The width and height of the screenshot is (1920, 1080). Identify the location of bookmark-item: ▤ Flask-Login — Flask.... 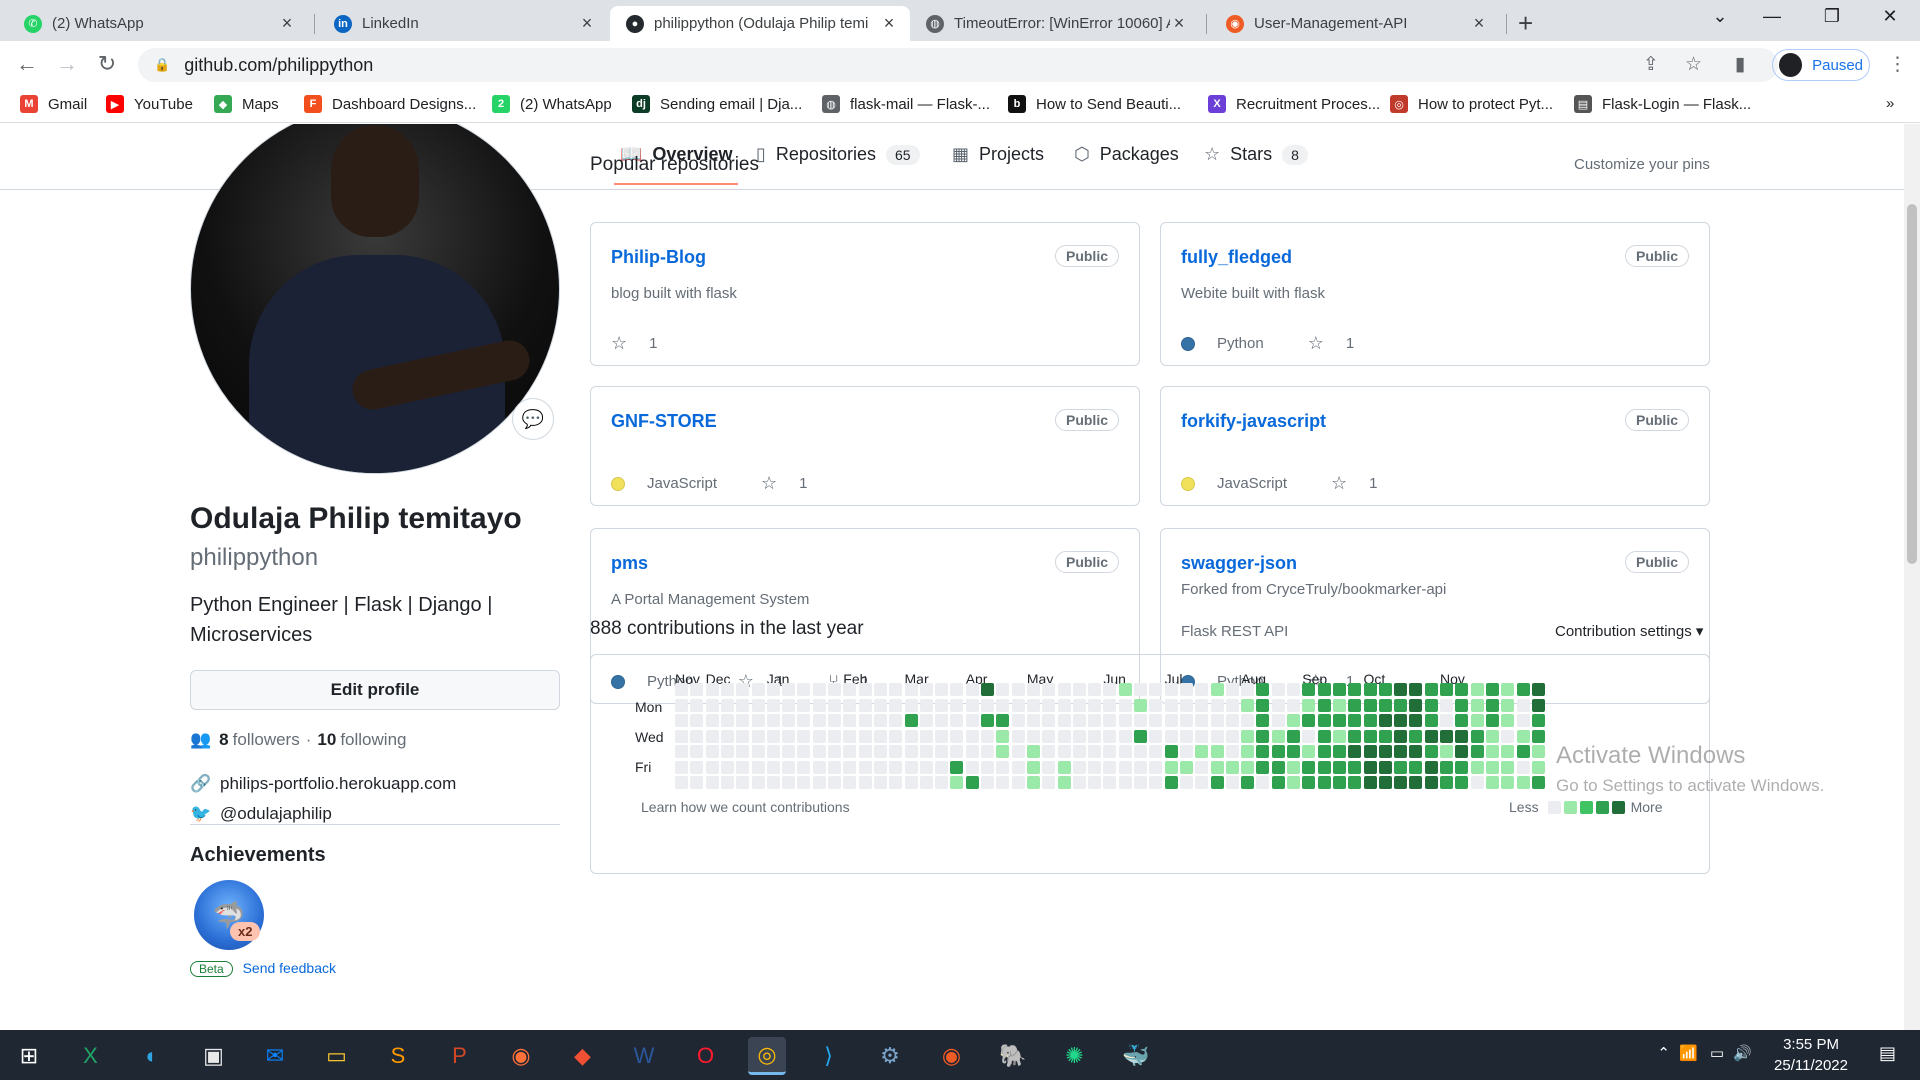
(1662, 104).